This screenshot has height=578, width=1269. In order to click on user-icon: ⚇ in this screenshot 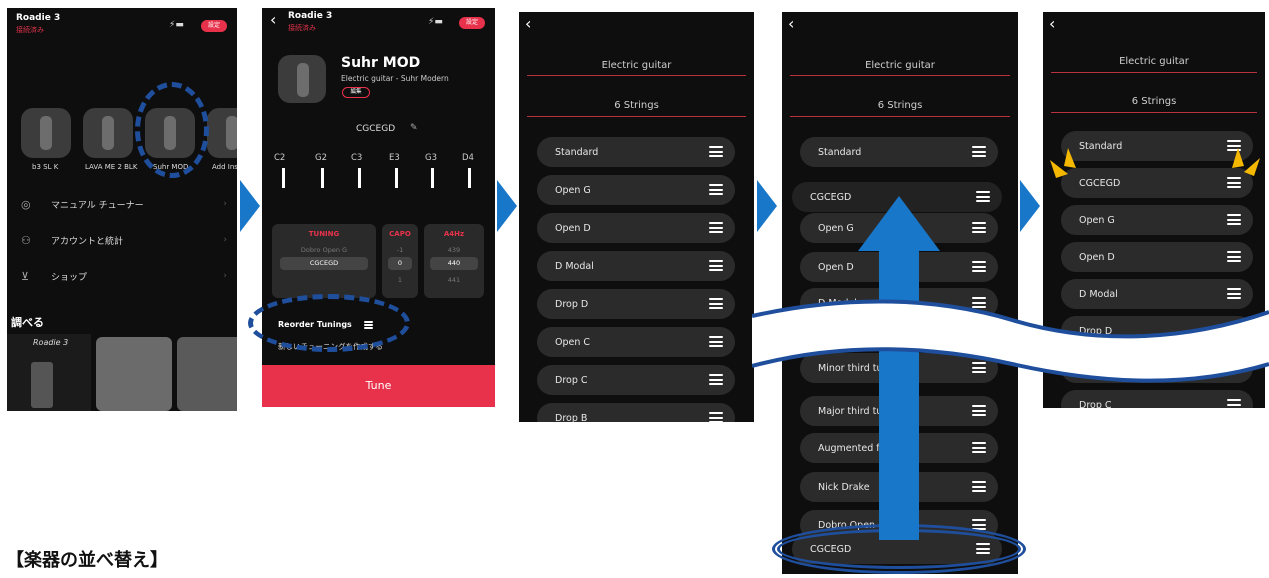, I will do `click(26, 240)`.